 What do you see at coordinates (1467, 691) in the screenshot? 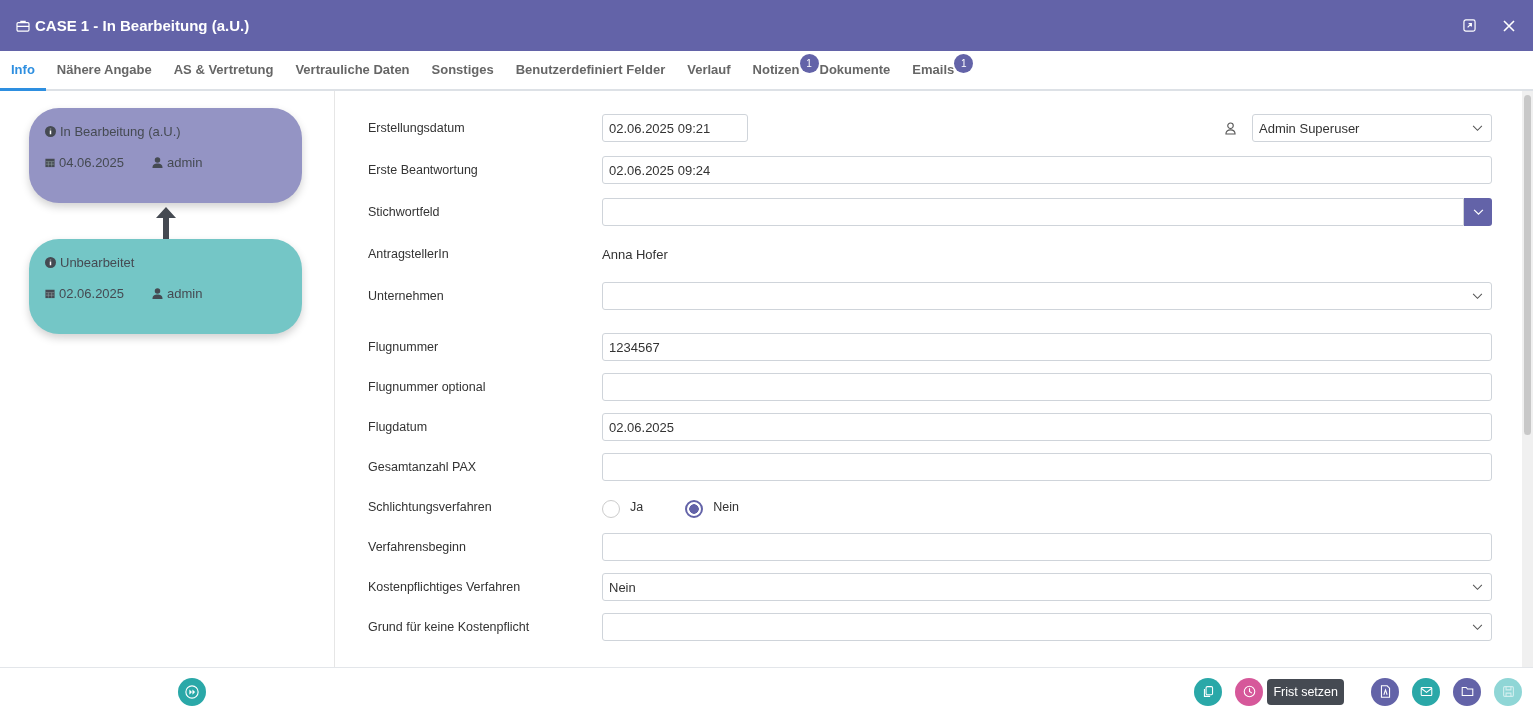
I see `folder-button` at bounding box center [1467, 691].